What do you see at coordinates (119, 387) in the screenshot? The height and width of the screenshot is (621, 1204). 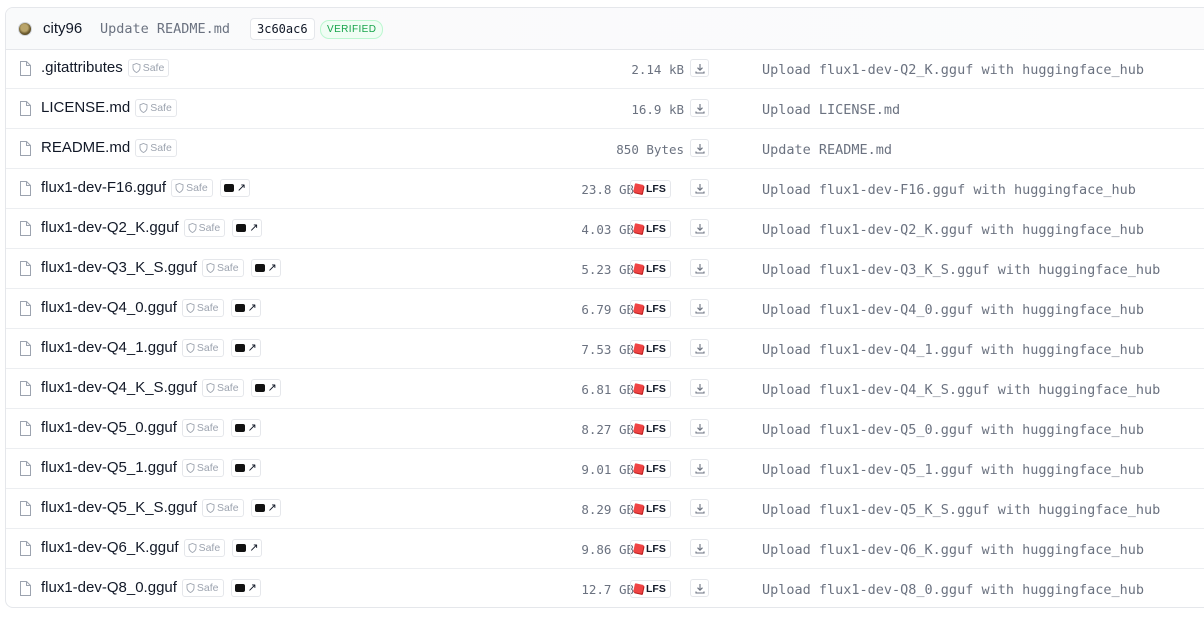 I see `file-name: flux1-dev-Q4_K_S.gguf` at bounding box center [119, 387].